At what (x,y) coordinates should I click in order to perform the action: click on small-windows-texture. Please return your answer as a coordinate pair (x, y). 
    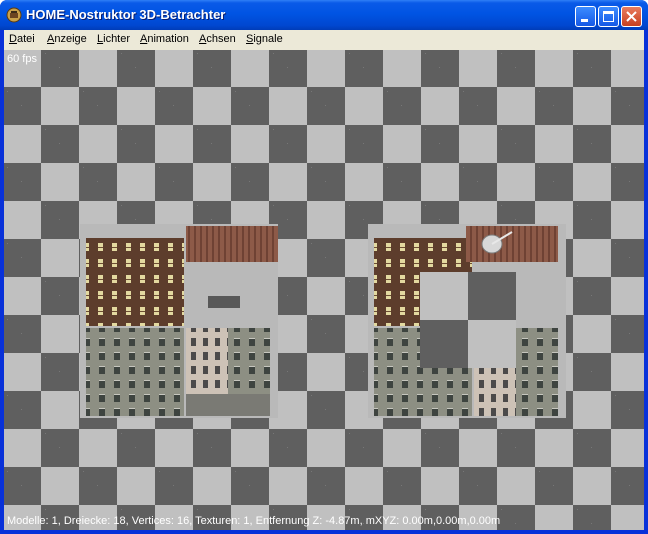
    Looking at the image, I should click on (224, 302).